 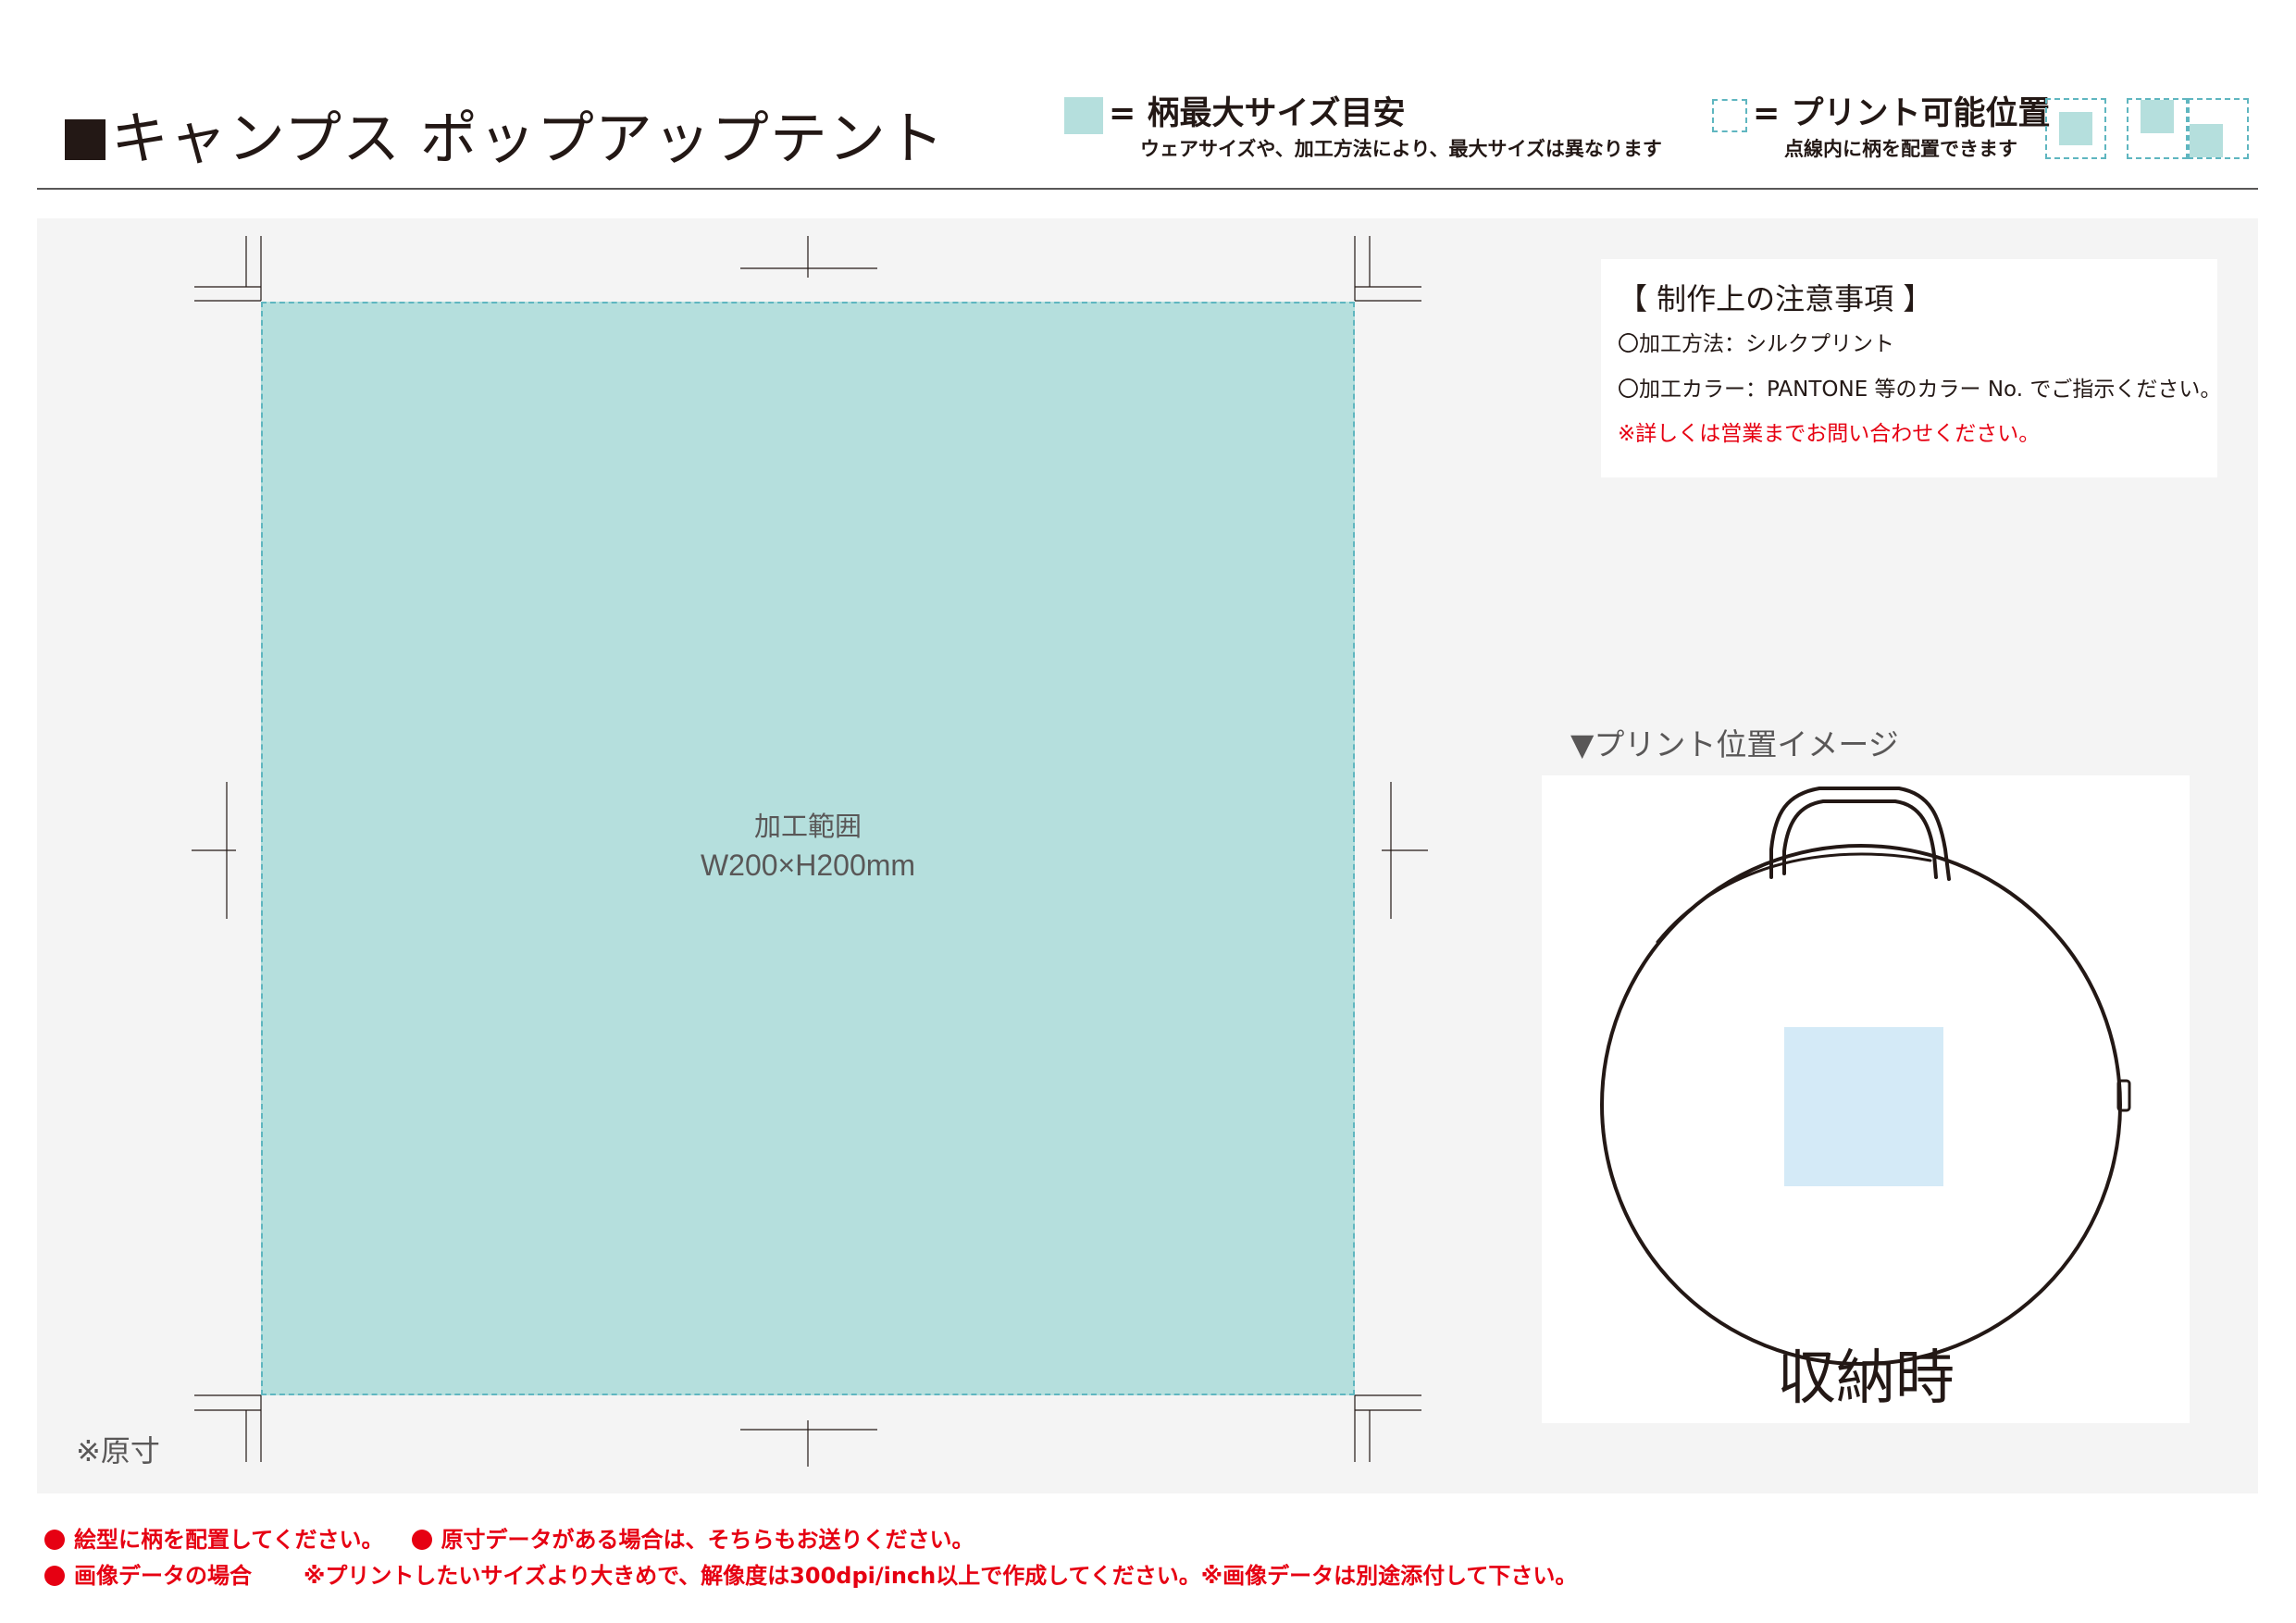 I want to click on header-divider, so click(x=1148, y=189).